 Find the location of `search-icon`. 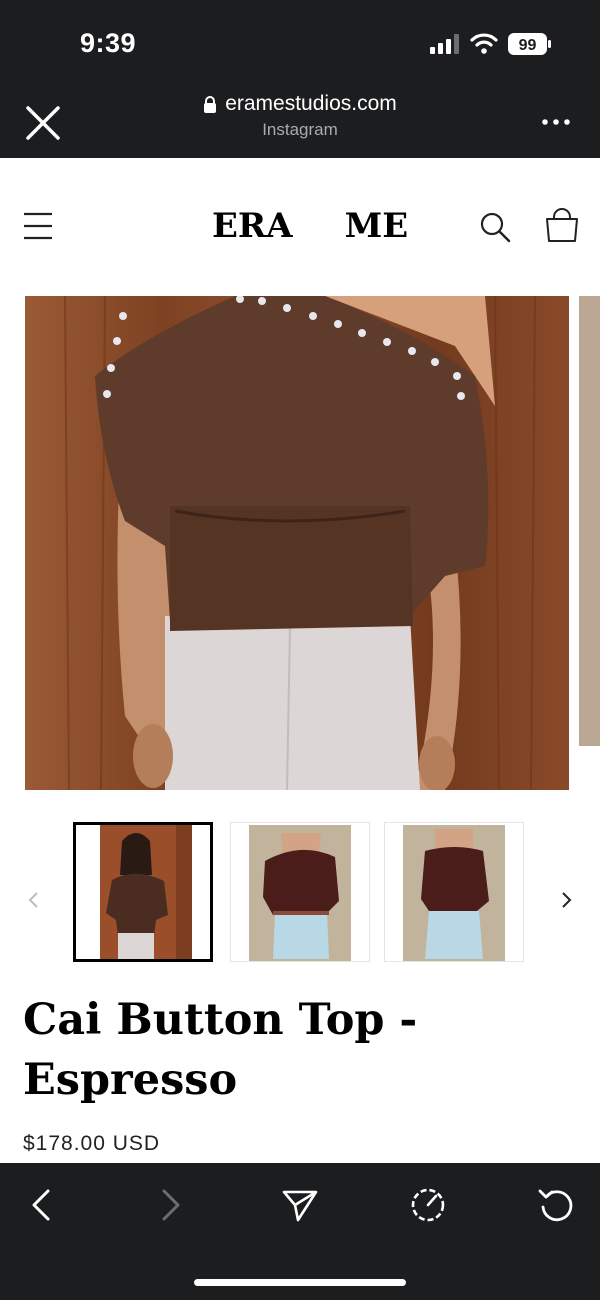

search-icon is located at coordinates (495, 227).